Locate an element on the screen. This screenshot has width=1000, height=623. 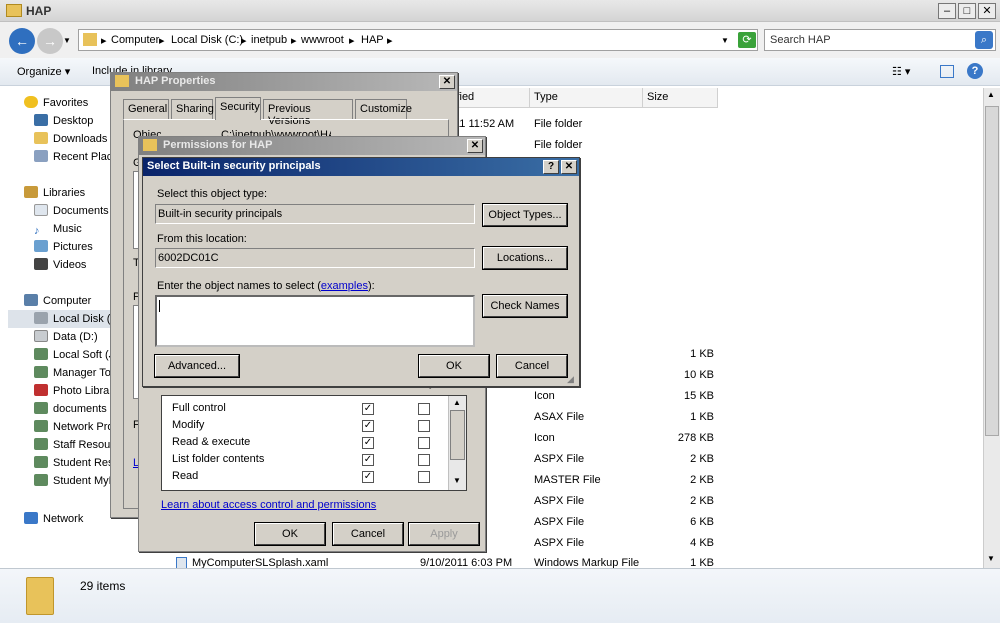
file-row: 52 AMASPX File6 KB is located at coordinates (585, 522).